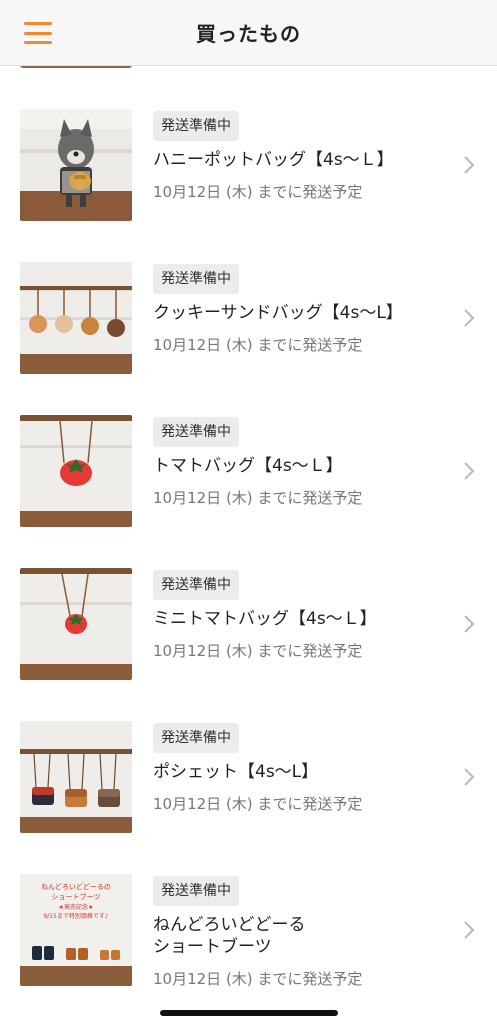  Describe the element at coordinates (265, 619) in the screenshot. I see `product-title: ミニトマトバッグ【4s～Ｌ】` at that location.